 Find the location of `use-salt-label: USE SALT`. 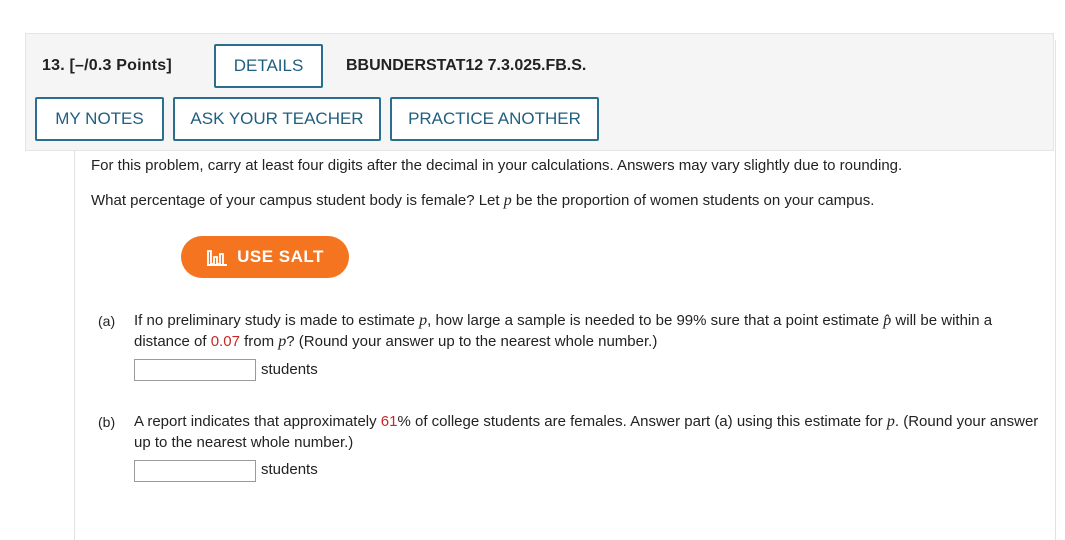

use-salt-label: USE SALT is located at coordinates (280, 256).